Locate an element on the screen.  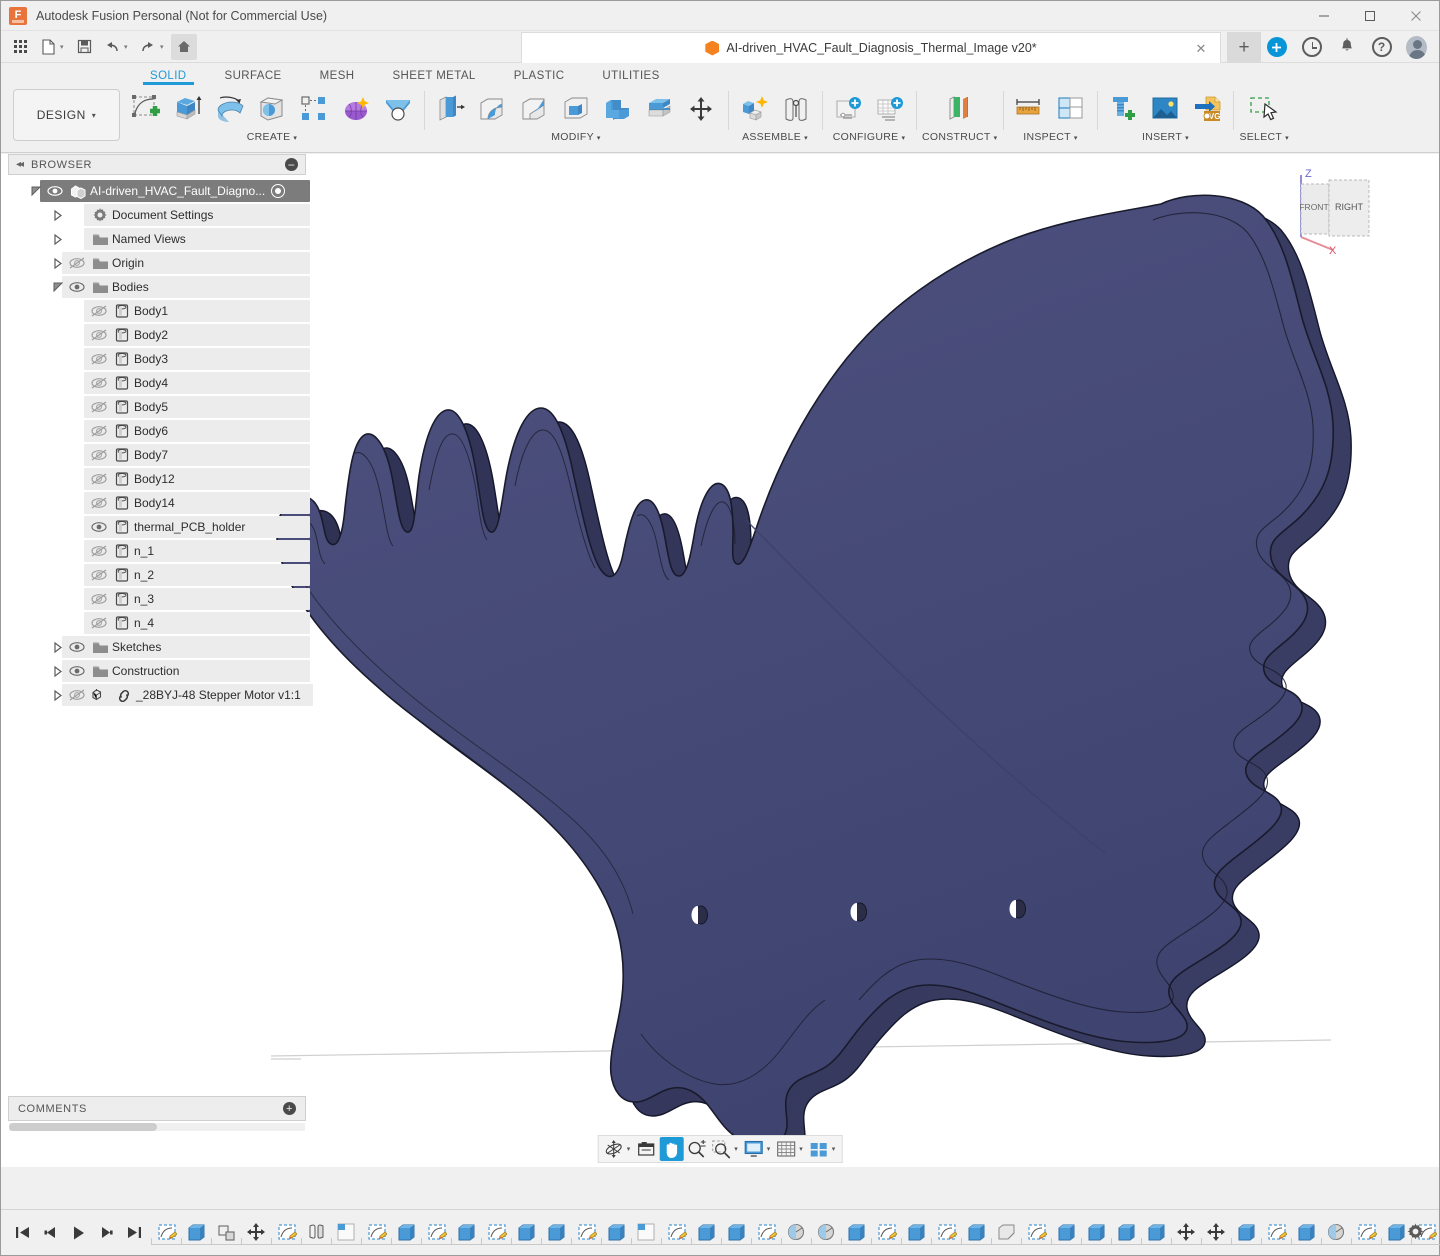
tree-node-n-3: n_3 is located at coordinates (159, 599).